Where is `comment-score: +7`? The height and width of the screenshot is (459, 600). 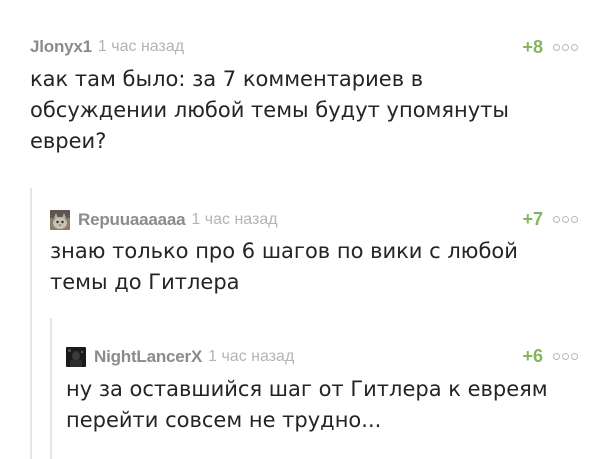
comment-score: +7 is located at coordinates (532, 218).